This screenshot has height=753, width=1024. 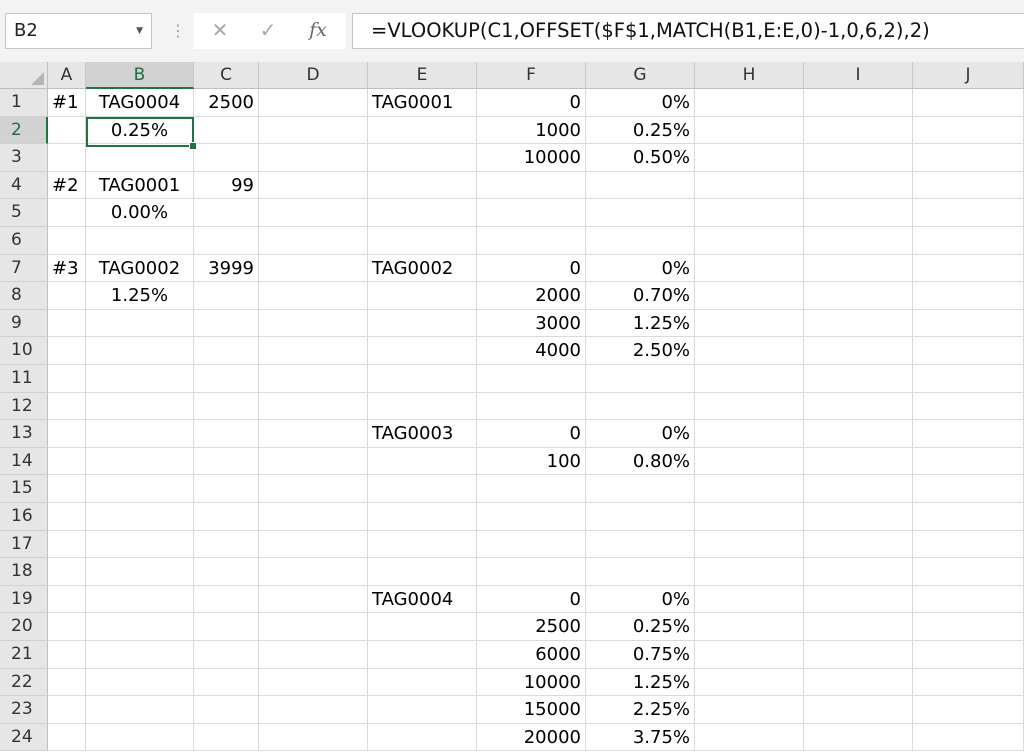 I want to click on cell-b14, so click(x=140, y=461).